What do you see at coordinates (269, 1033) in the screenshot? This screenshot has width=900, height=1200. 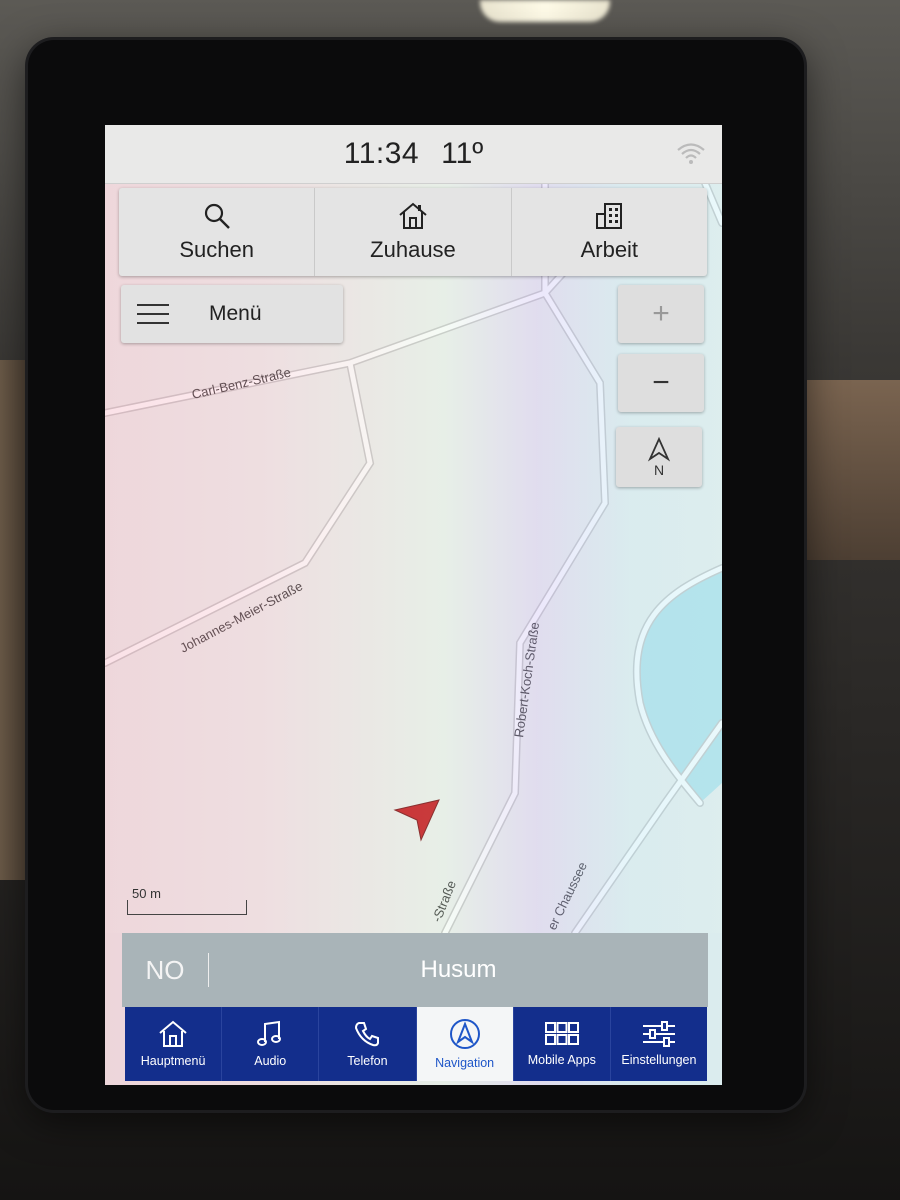 I see `music-note-icon` at bounding box center [269, 1033].